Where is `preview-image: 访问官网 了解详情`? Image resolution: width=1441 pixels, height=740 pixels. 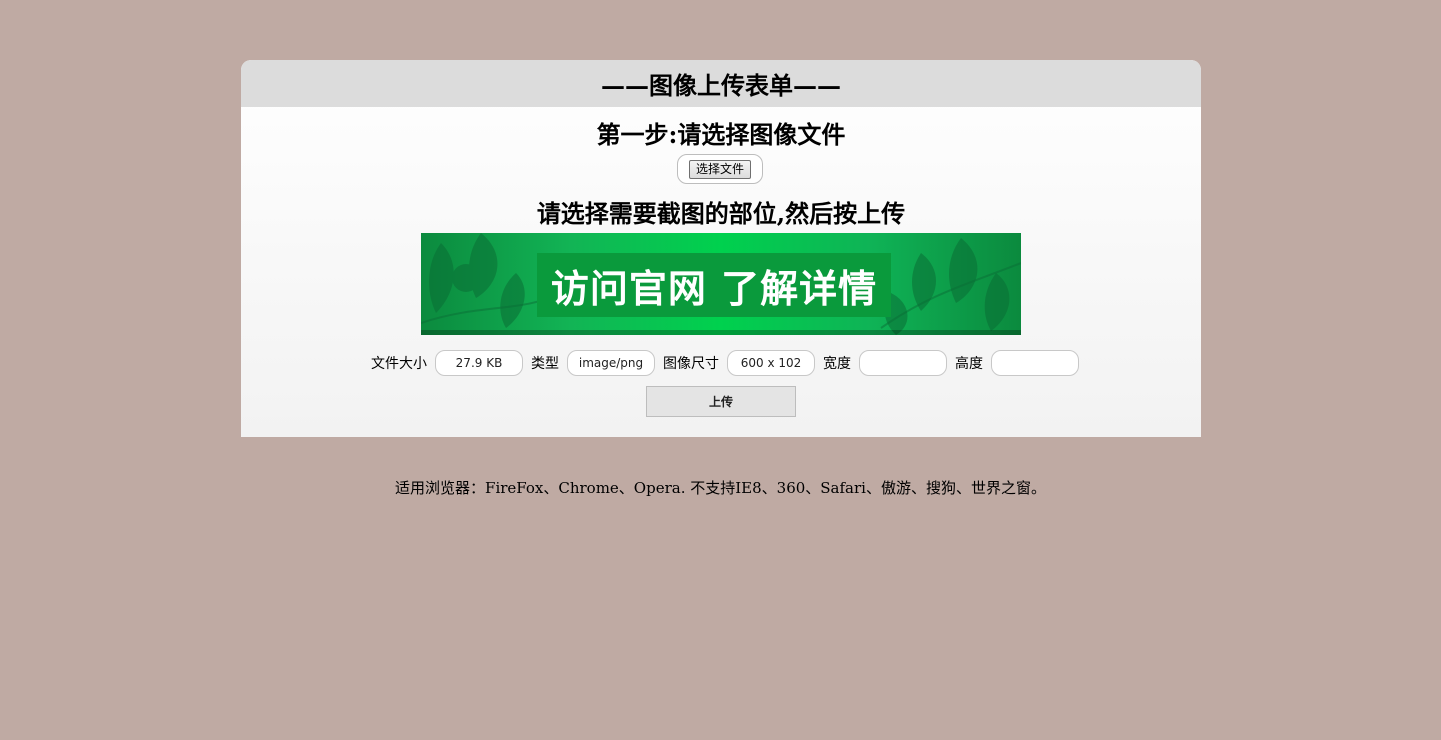
preview-image: 访问官网 了解详情 is located at coordinates (721, 284).